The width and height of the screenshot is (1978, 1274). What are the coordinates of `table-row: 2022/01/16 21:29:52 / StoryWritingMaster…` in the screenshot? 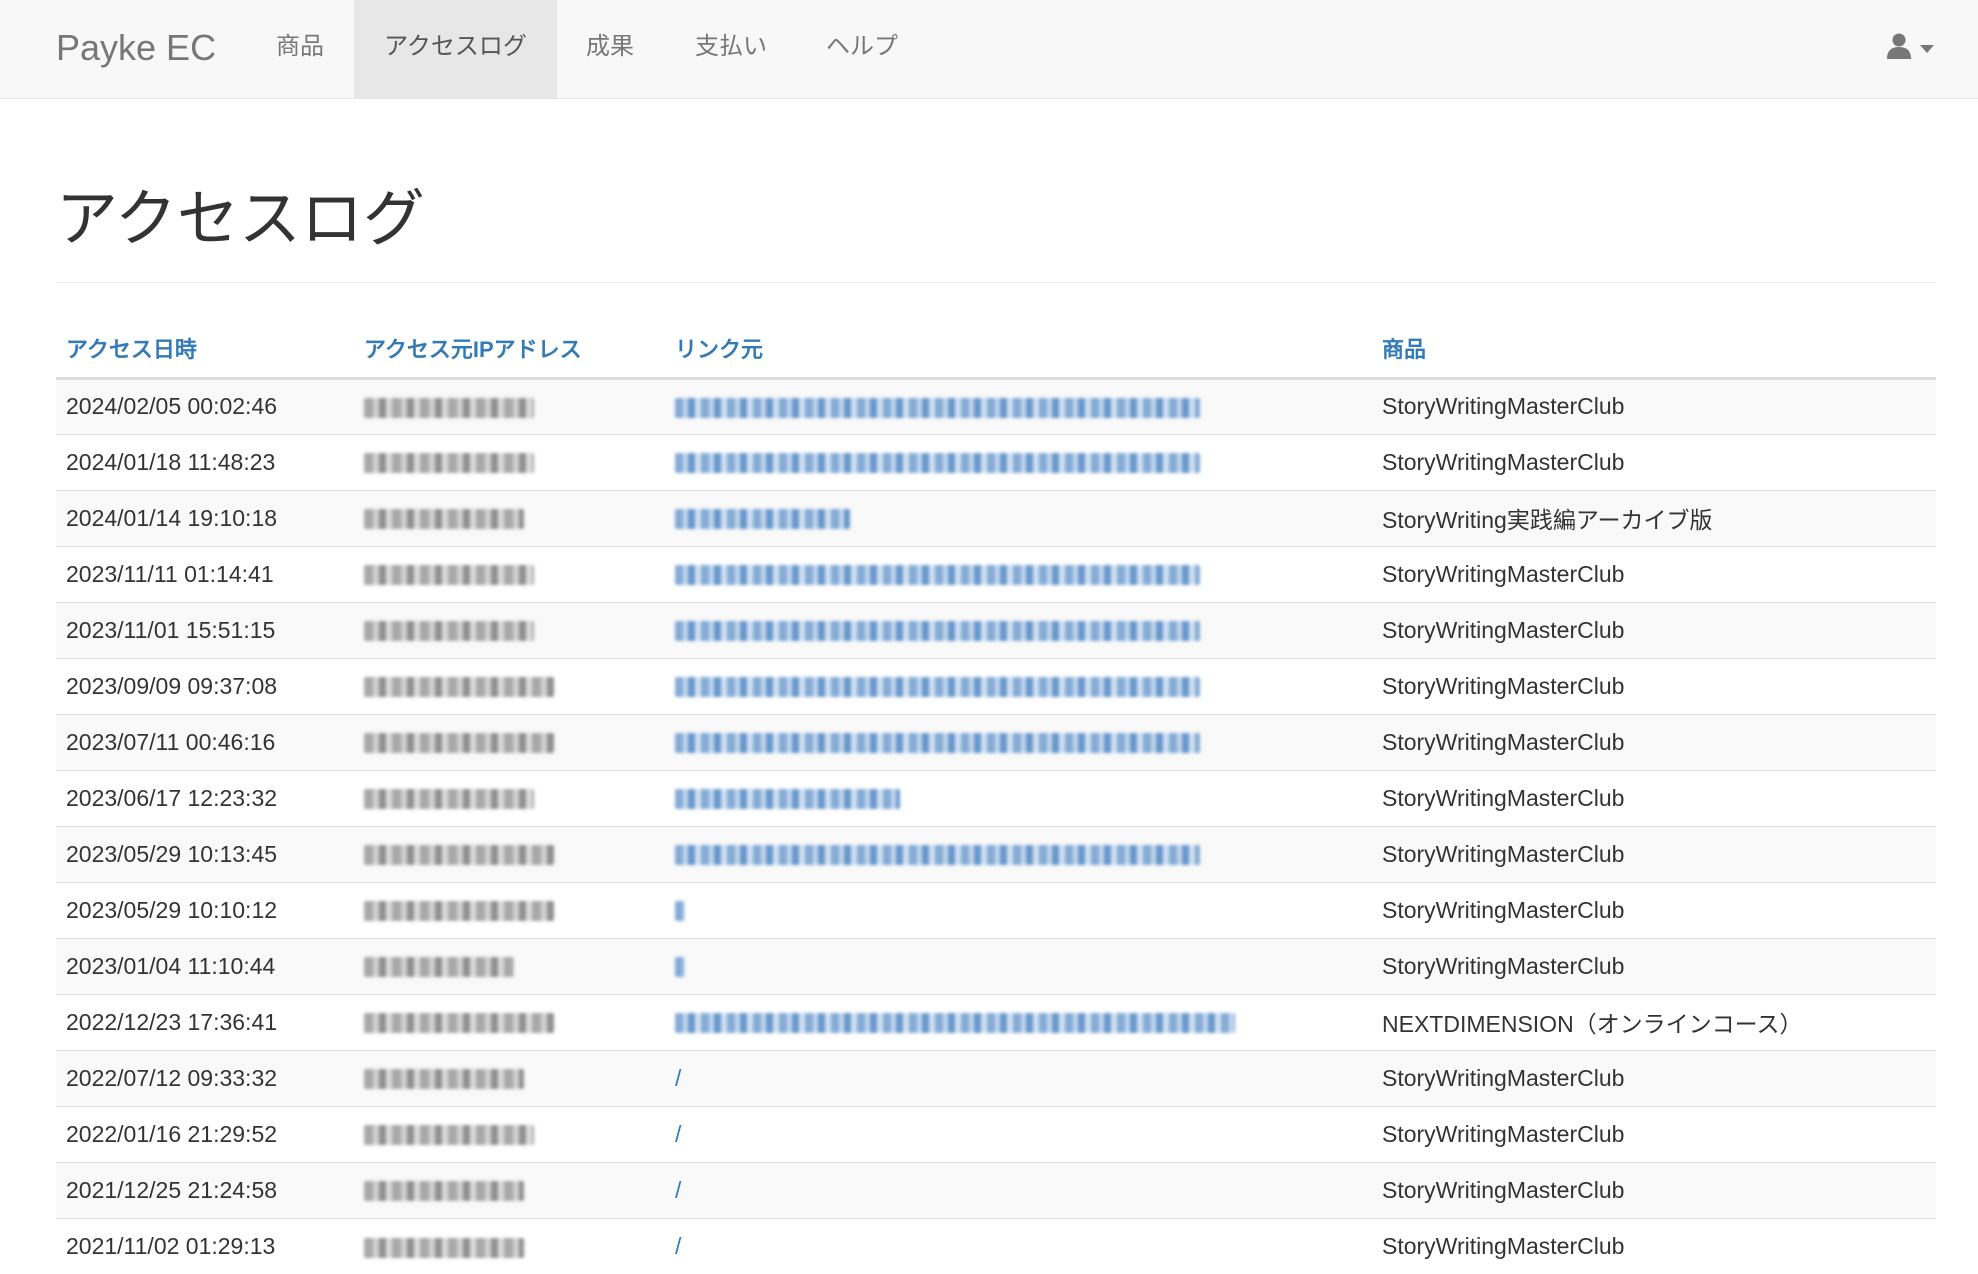 It's located at (996, 1133).